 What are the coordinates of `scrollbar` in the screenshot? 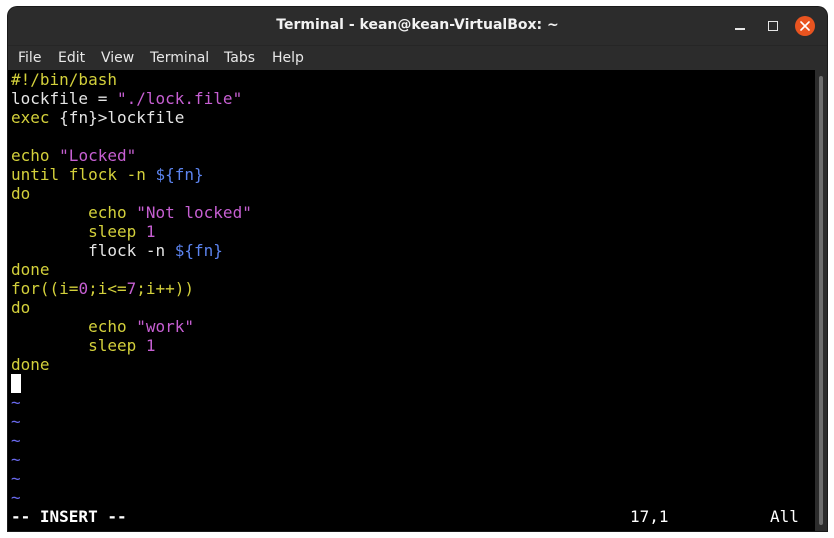 It's located at (821, 300).